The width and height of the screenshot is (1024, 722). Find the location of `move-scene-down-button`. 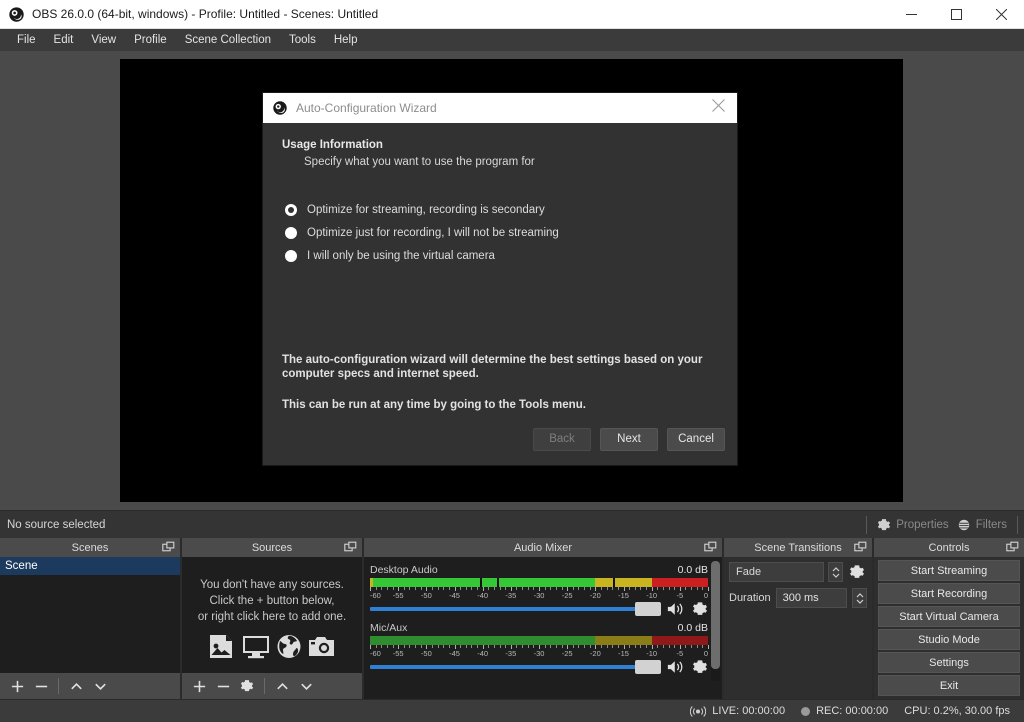

move-scene-down-button is located at coordinates (100, 686).